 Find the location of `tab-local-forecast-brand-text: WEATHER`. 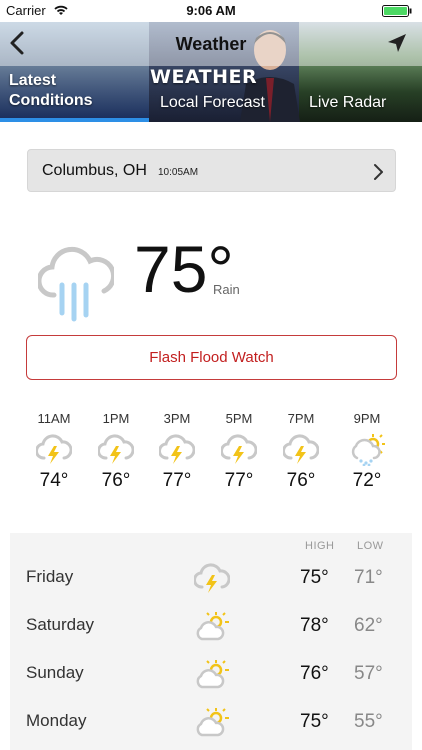

tab-local-forecast-brand-text: WEATHER is located at coordinates (204, 77).